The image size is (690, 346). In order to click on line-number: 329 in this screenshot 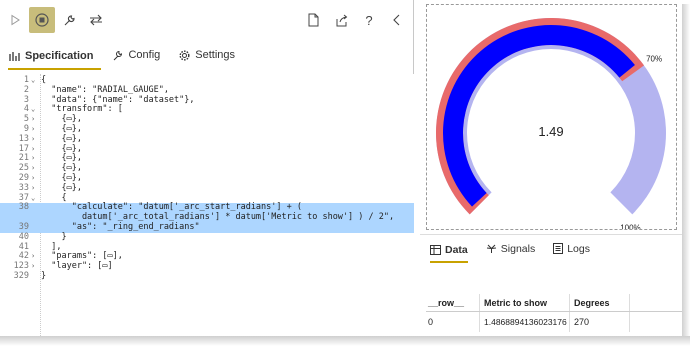, I will do `click(21, 276)`.